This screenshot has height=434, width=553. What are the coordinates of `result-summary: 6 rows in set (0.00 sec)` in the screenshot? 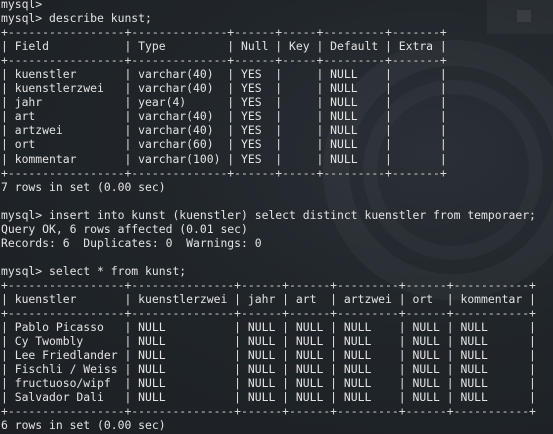 It's located at (83, 425).